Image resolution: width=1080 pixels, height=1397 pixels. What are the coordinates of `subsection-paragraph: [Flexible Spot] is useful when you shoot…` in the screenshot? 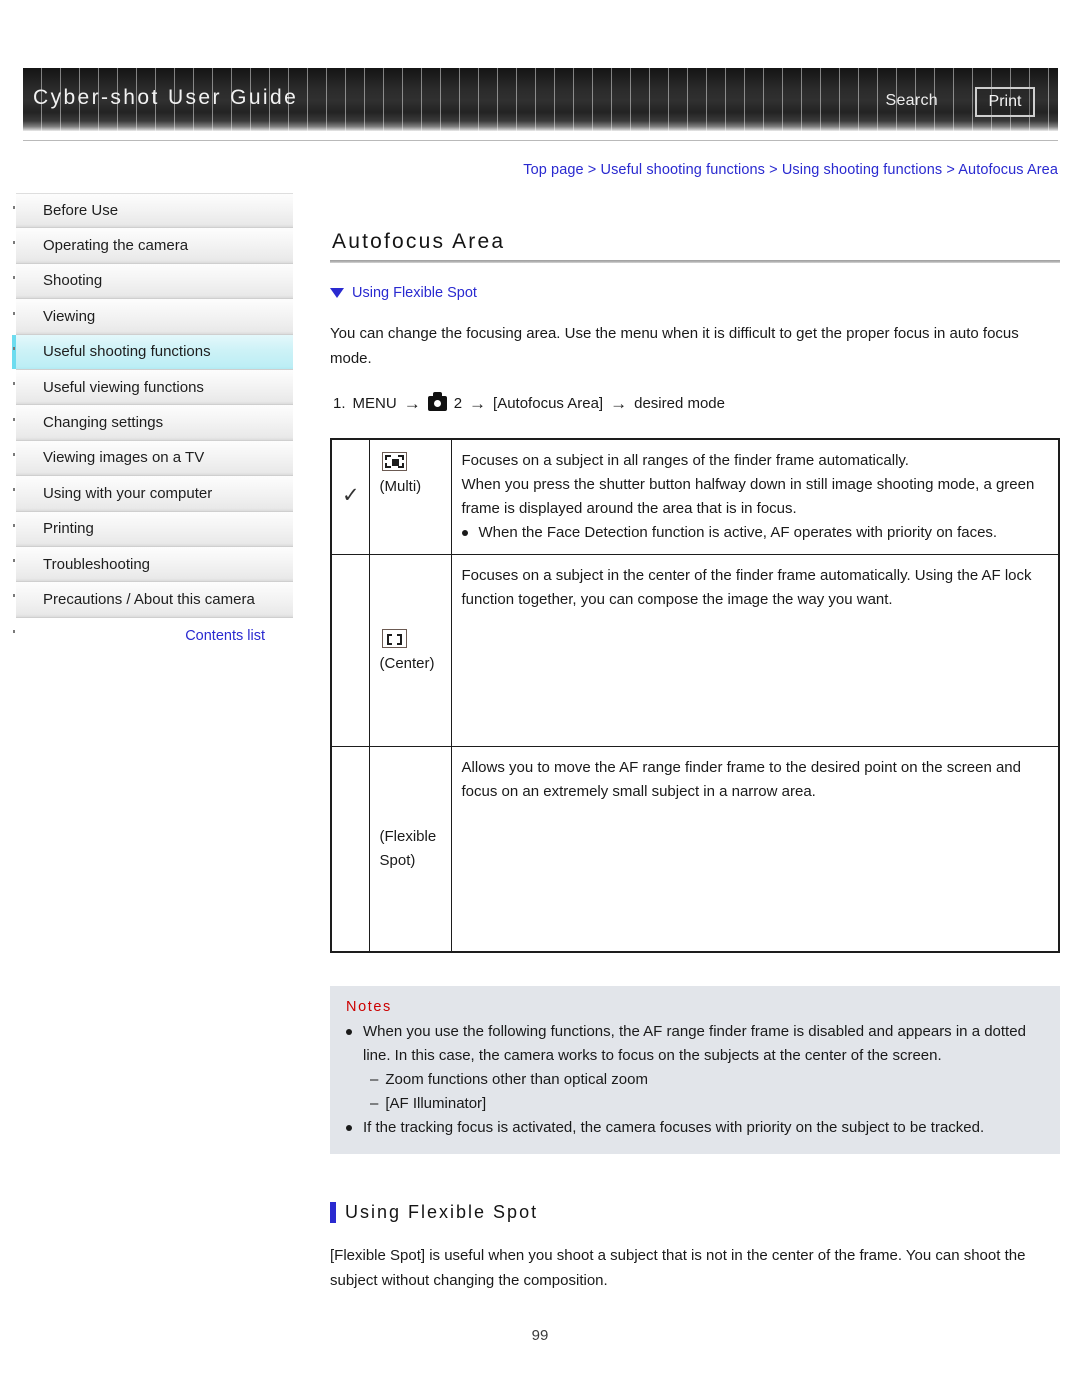 It's located at (678, 1267).